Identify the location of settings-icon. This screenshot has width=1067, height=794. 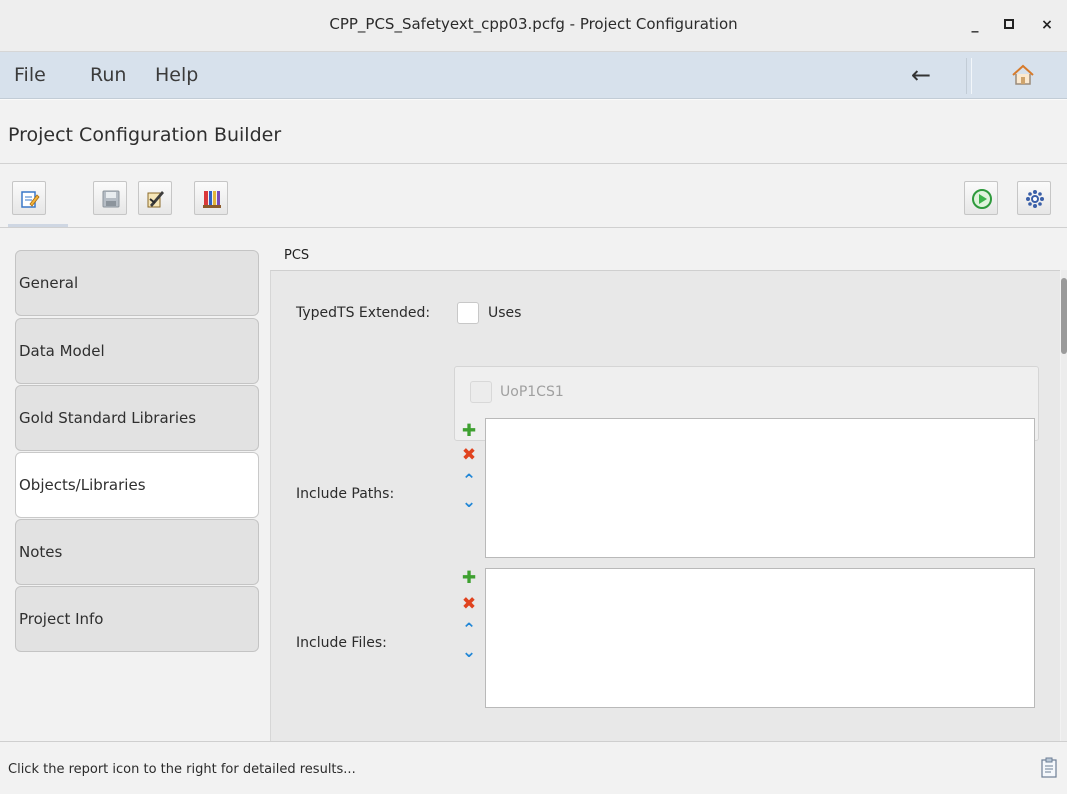
(1035, 199).